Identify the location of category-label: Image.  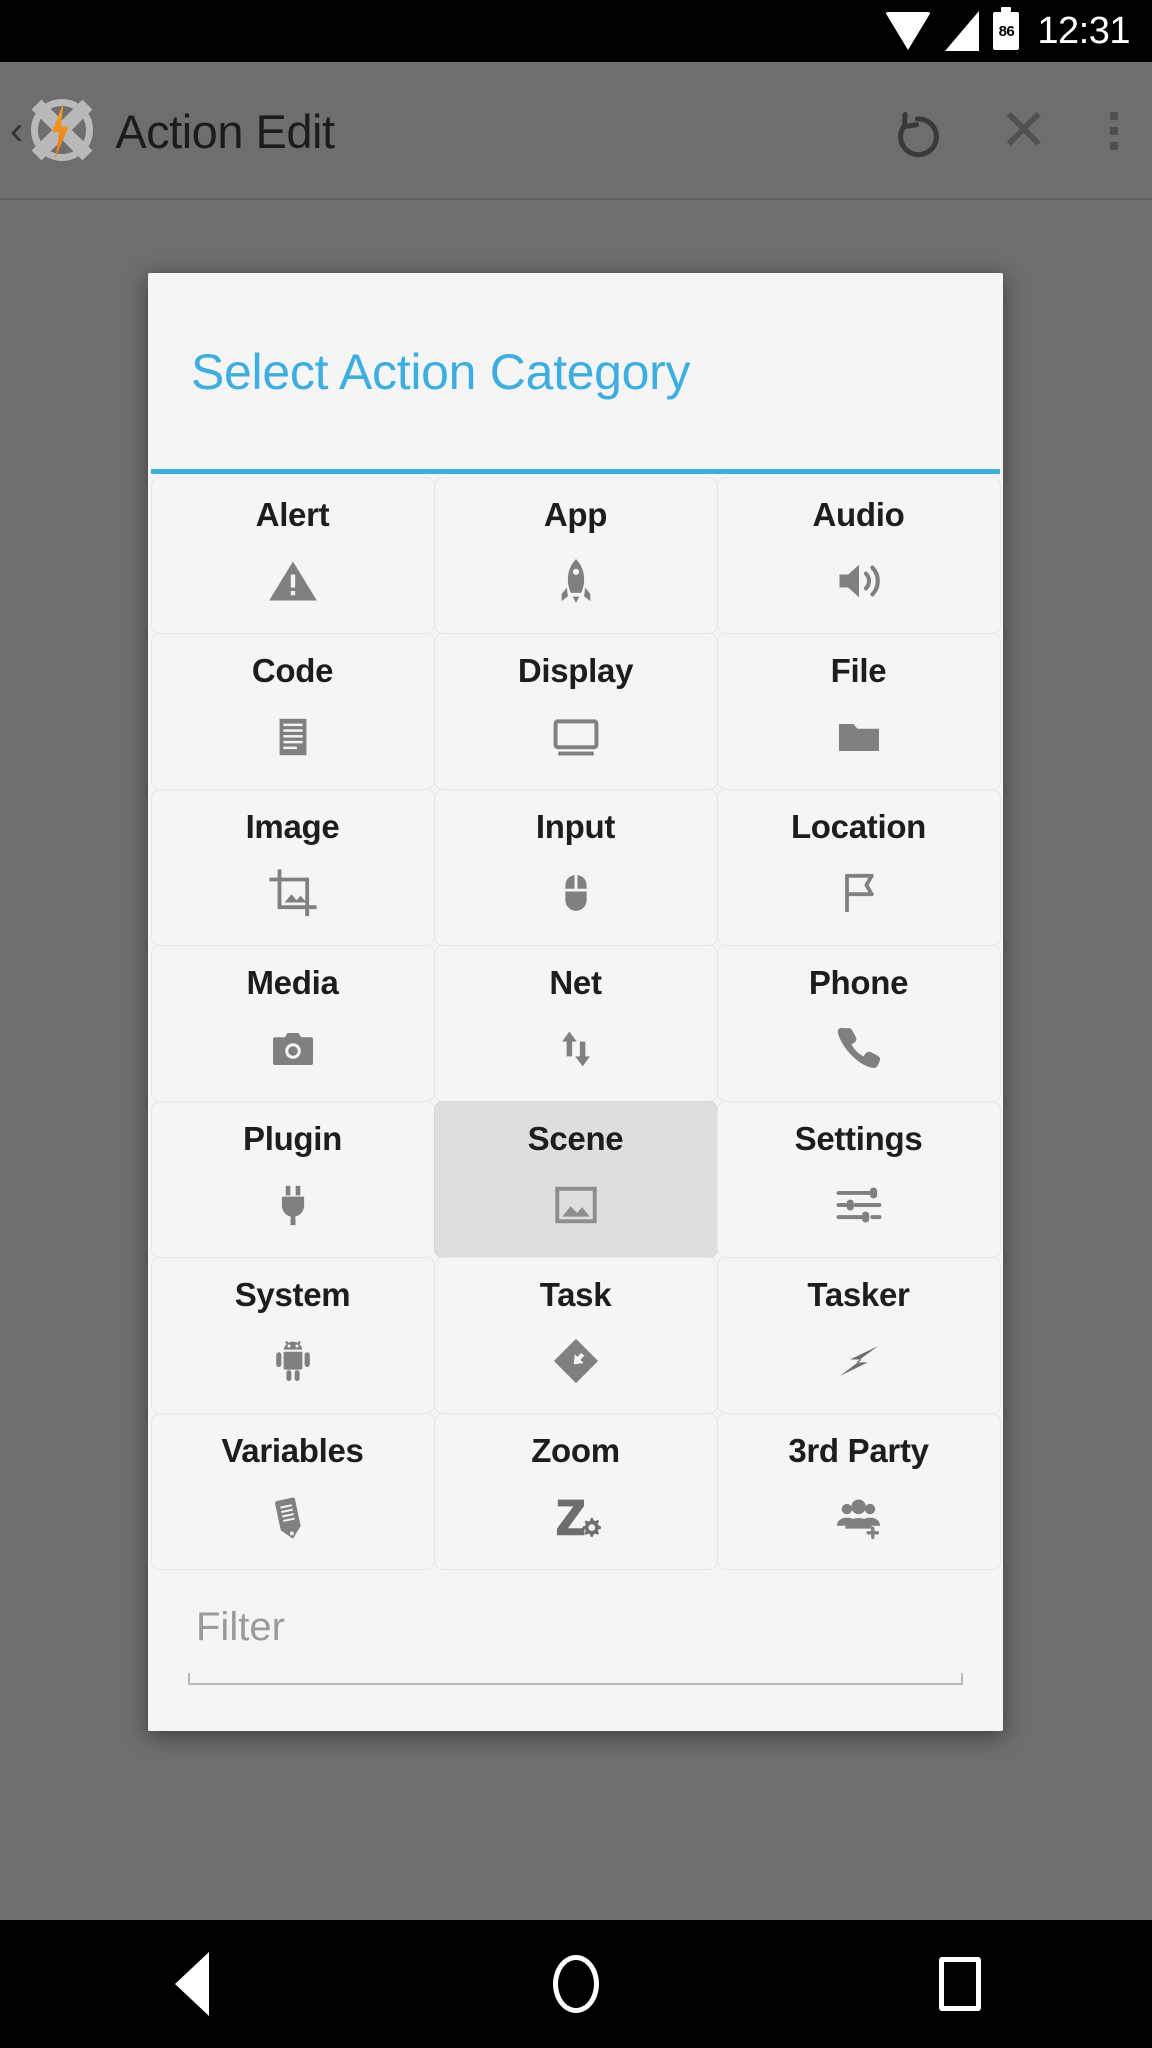
(292, 826).